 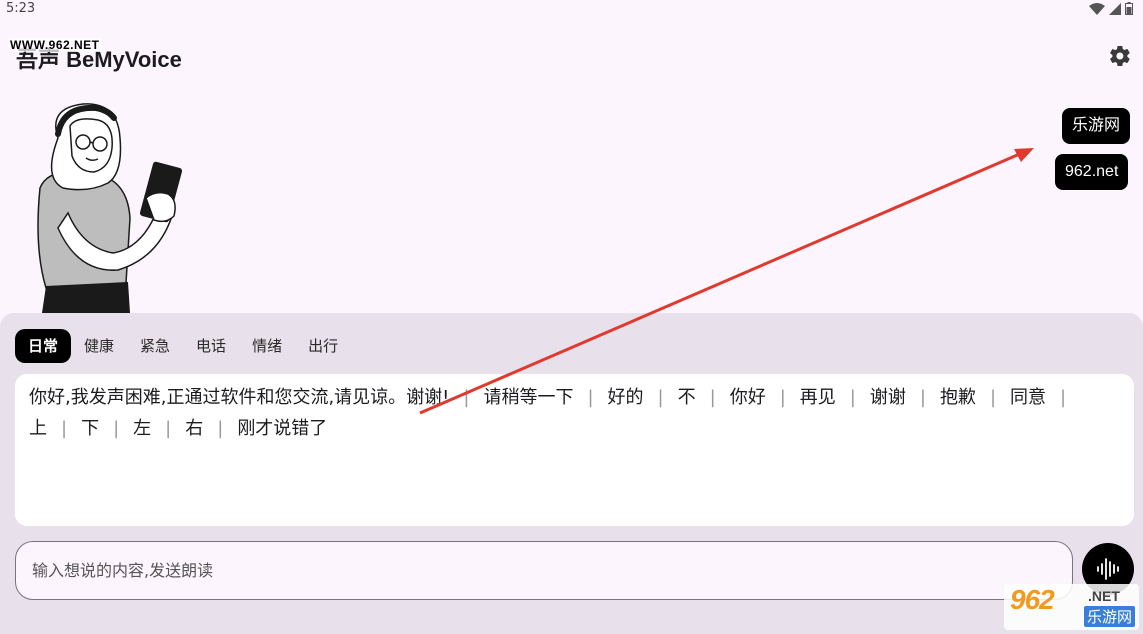 I want to click on battery-icon, so click(x=1129, y=8).